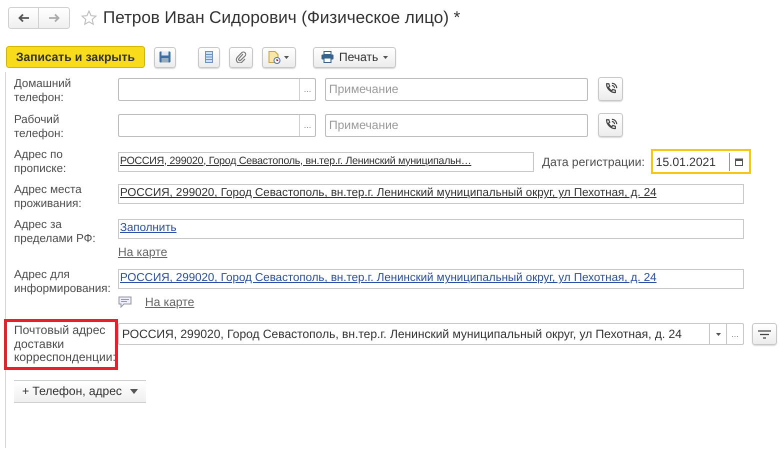 The image size is (781, 450). What do you see at coordinates (281, 18) in the screenshot?
I see `window-title: Петров Иван Сидорович (Физическое лицо) *` at bounding box center [281, 18].